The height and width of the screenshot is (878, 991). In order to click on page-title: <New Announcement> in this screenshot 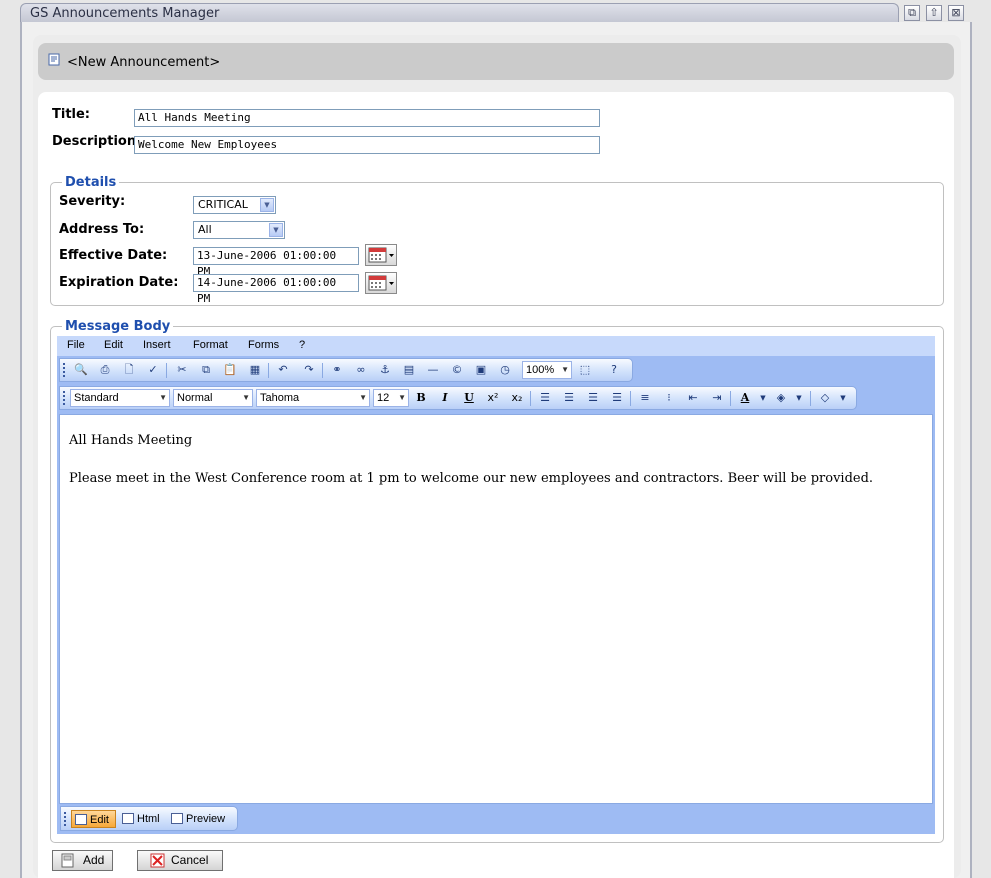, I will do `click(144, 62)`.